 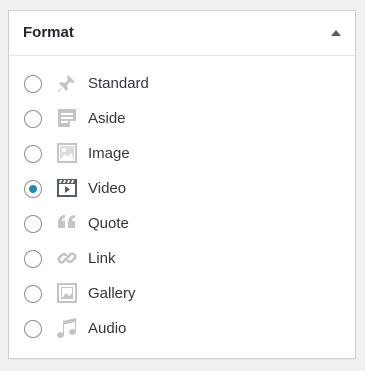 I want to click on format-option-gallery: Gallery, so click(x=182, y=295).